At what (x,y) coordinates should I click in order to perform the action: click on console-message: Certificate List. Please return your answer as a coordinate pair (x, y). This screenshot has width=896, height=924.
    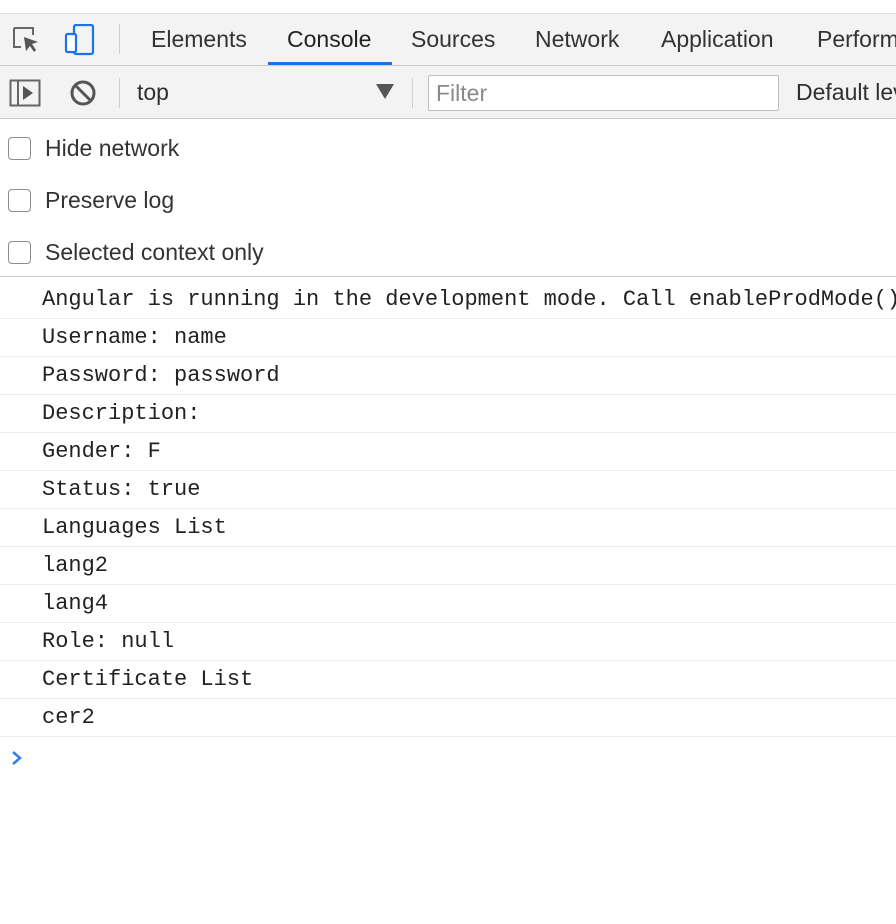
    Looking at the image, I should click on (448, 680).